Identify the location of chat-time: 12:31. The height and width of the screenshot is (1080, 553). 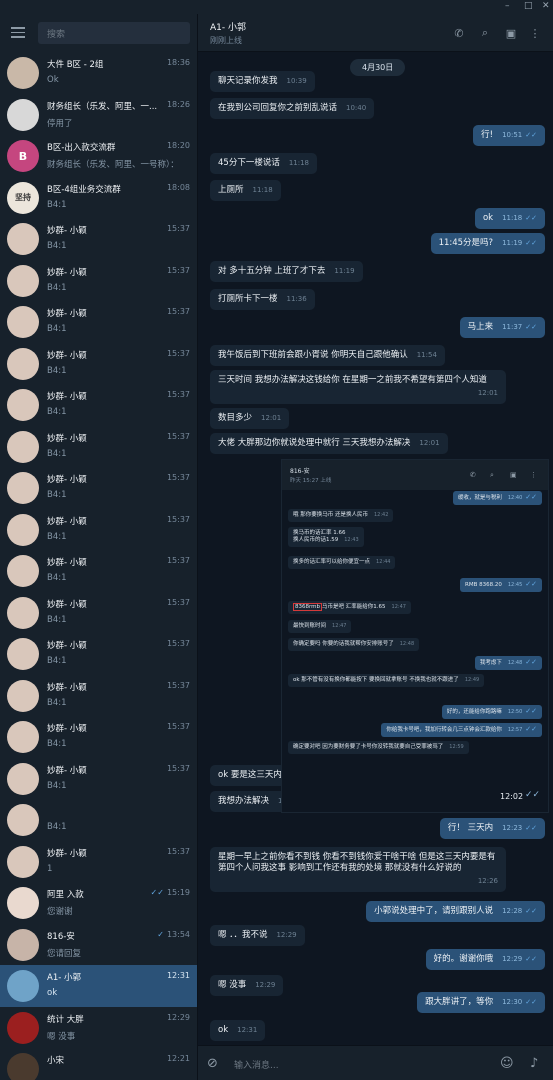
(178, 975).